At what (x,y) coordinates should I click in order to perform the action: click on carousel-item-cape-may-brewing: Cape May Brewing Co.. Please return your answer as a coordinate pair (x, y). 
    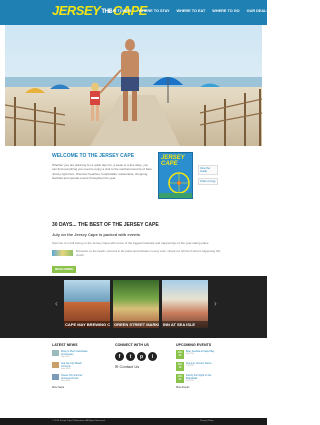
    Looking at the image, I should click on (87, 304).